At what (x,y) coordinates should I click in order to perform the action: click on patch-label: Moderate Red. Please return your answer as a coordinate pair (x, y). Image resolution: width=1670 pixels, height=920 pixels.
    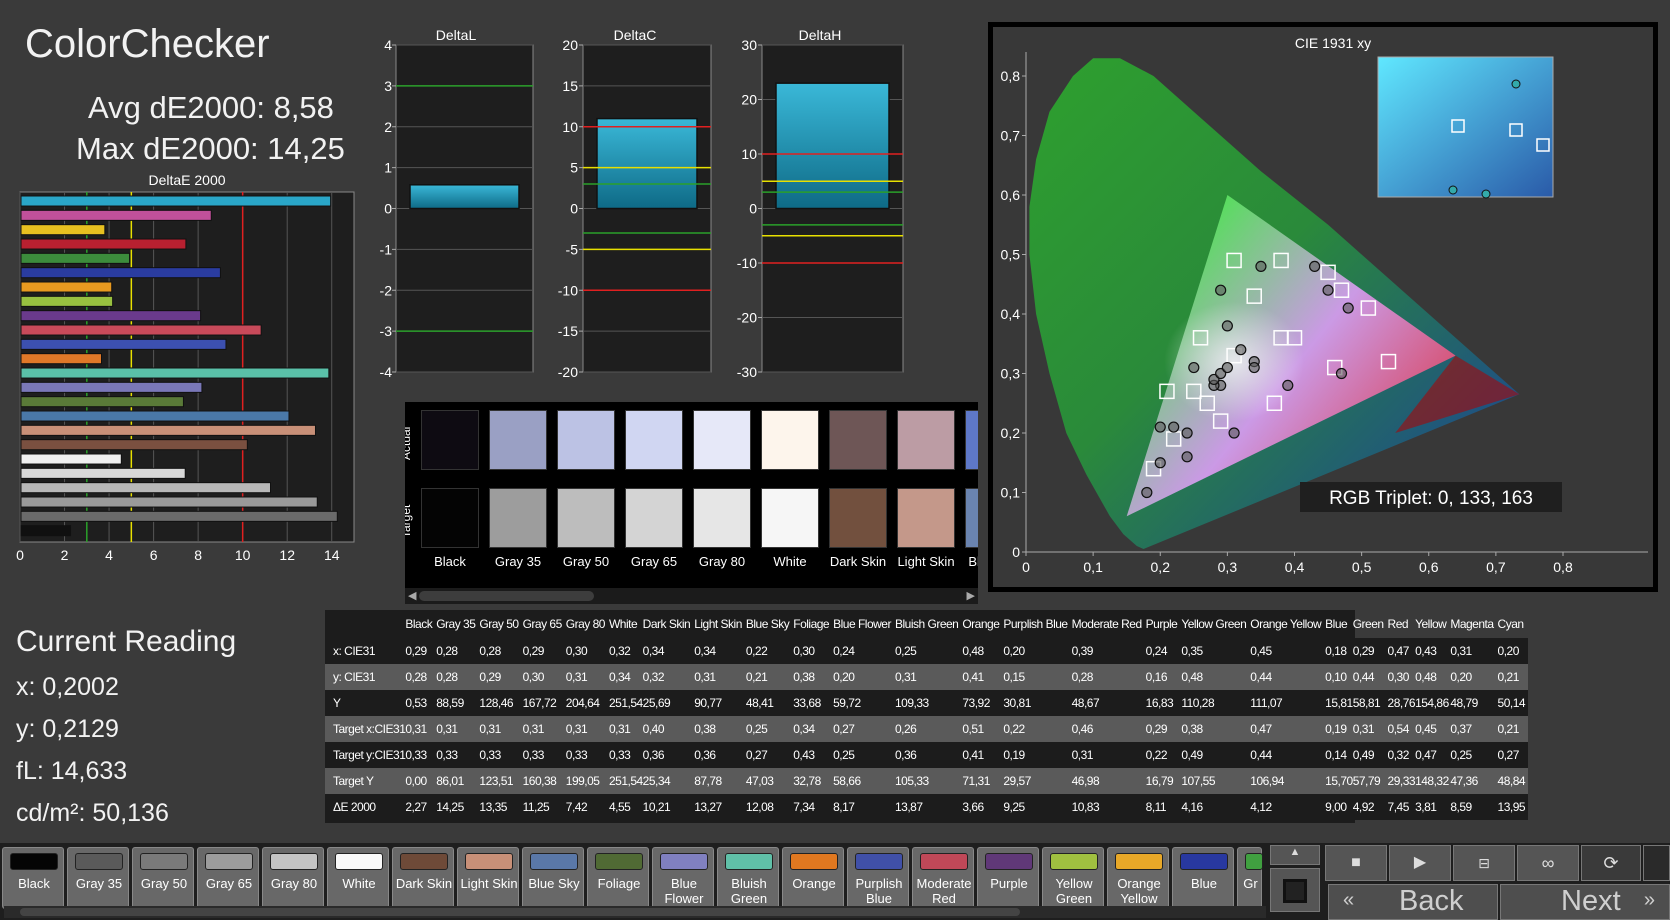
    Looking at the image, I should click on (944, 891).